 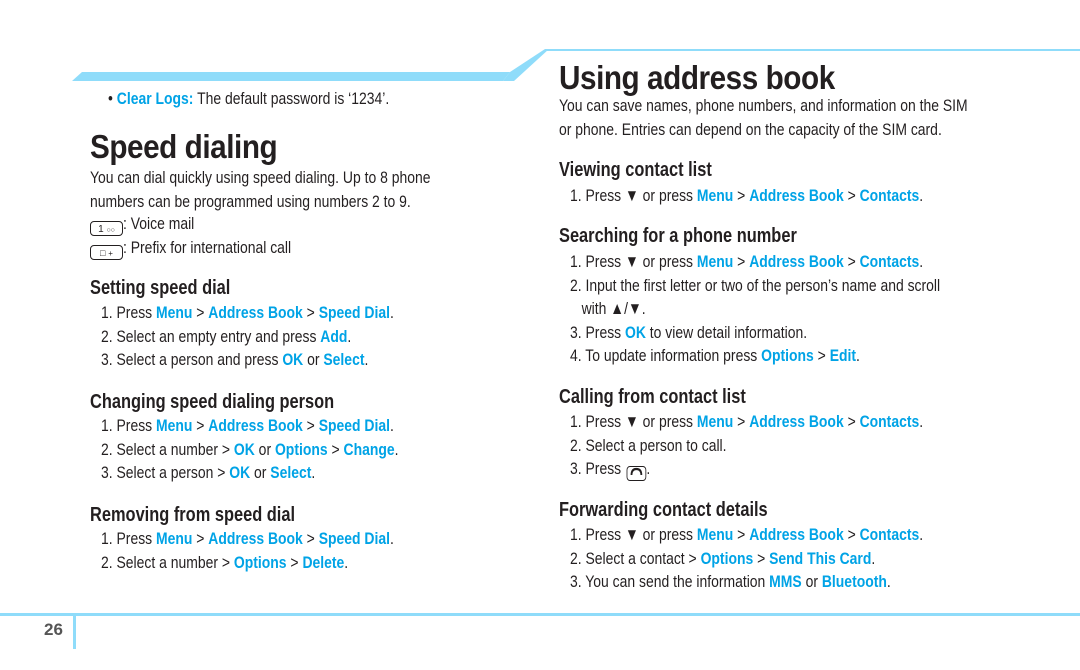 What do you see at coordinates (160, 288) in the screenshot?
I see `section-heading-setting-speed-dial: Setting speed dial` at bounding box center [160, 288].